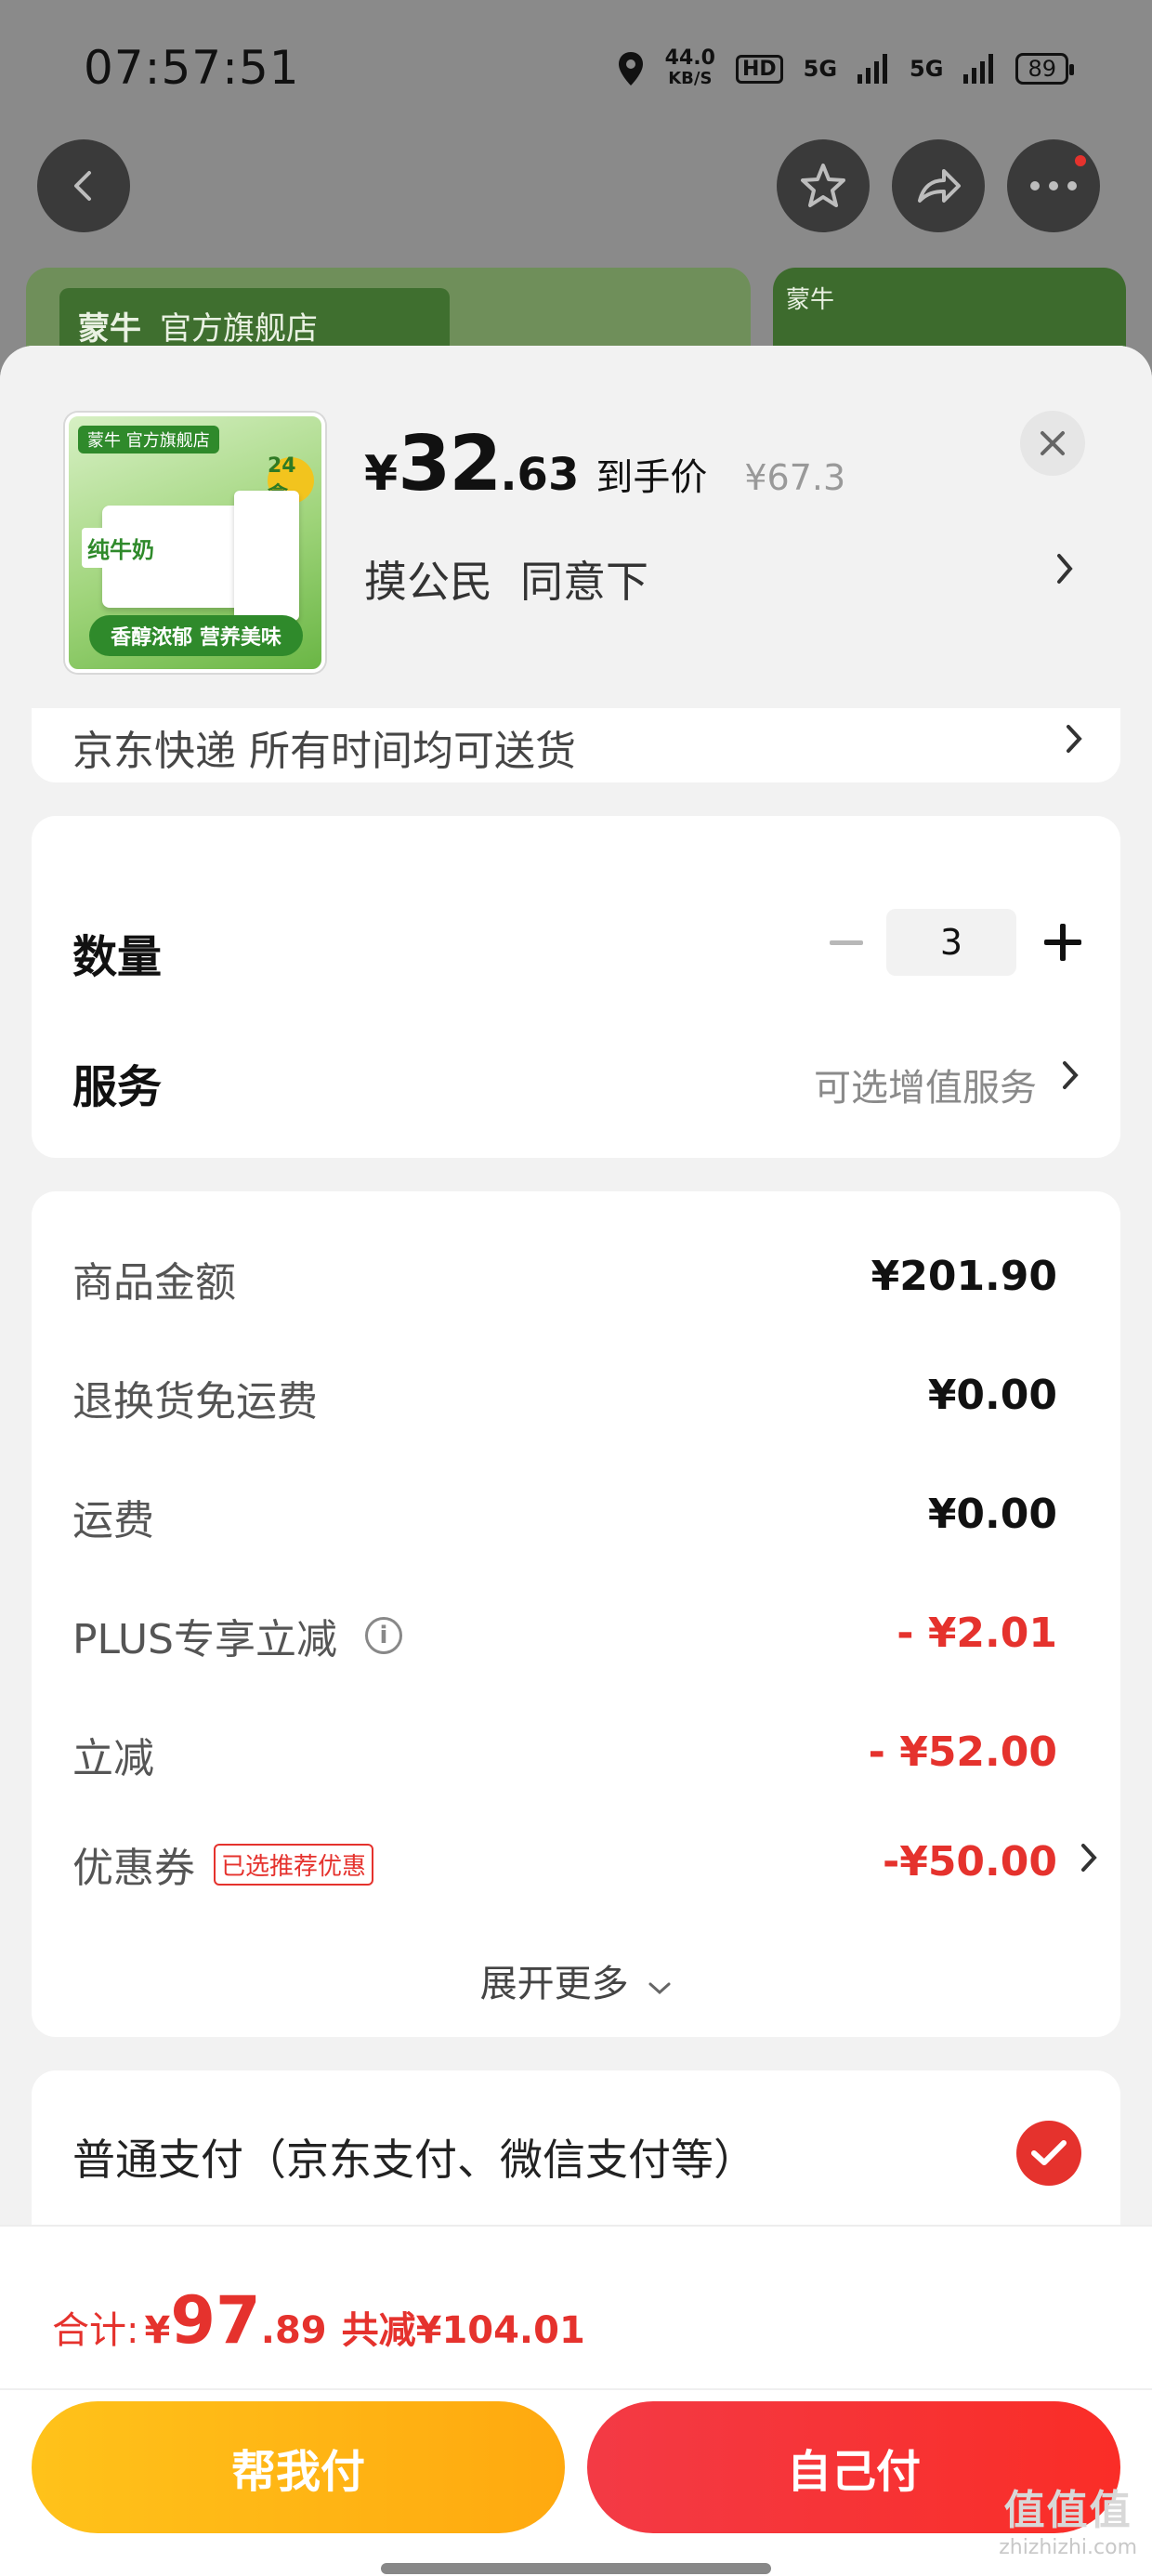 The height and width of the screenshot is (2576, 1152). I want to click on star-icon, so click(823, 185).